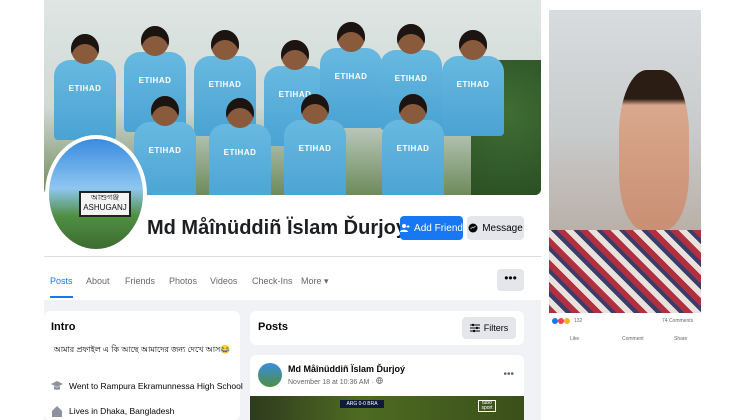 Image resolution: width=745 pixels, height=420 pixels. I want to click on intro-school-text: Went to Rampura Ekramunnessa High School, so click(156, 386).